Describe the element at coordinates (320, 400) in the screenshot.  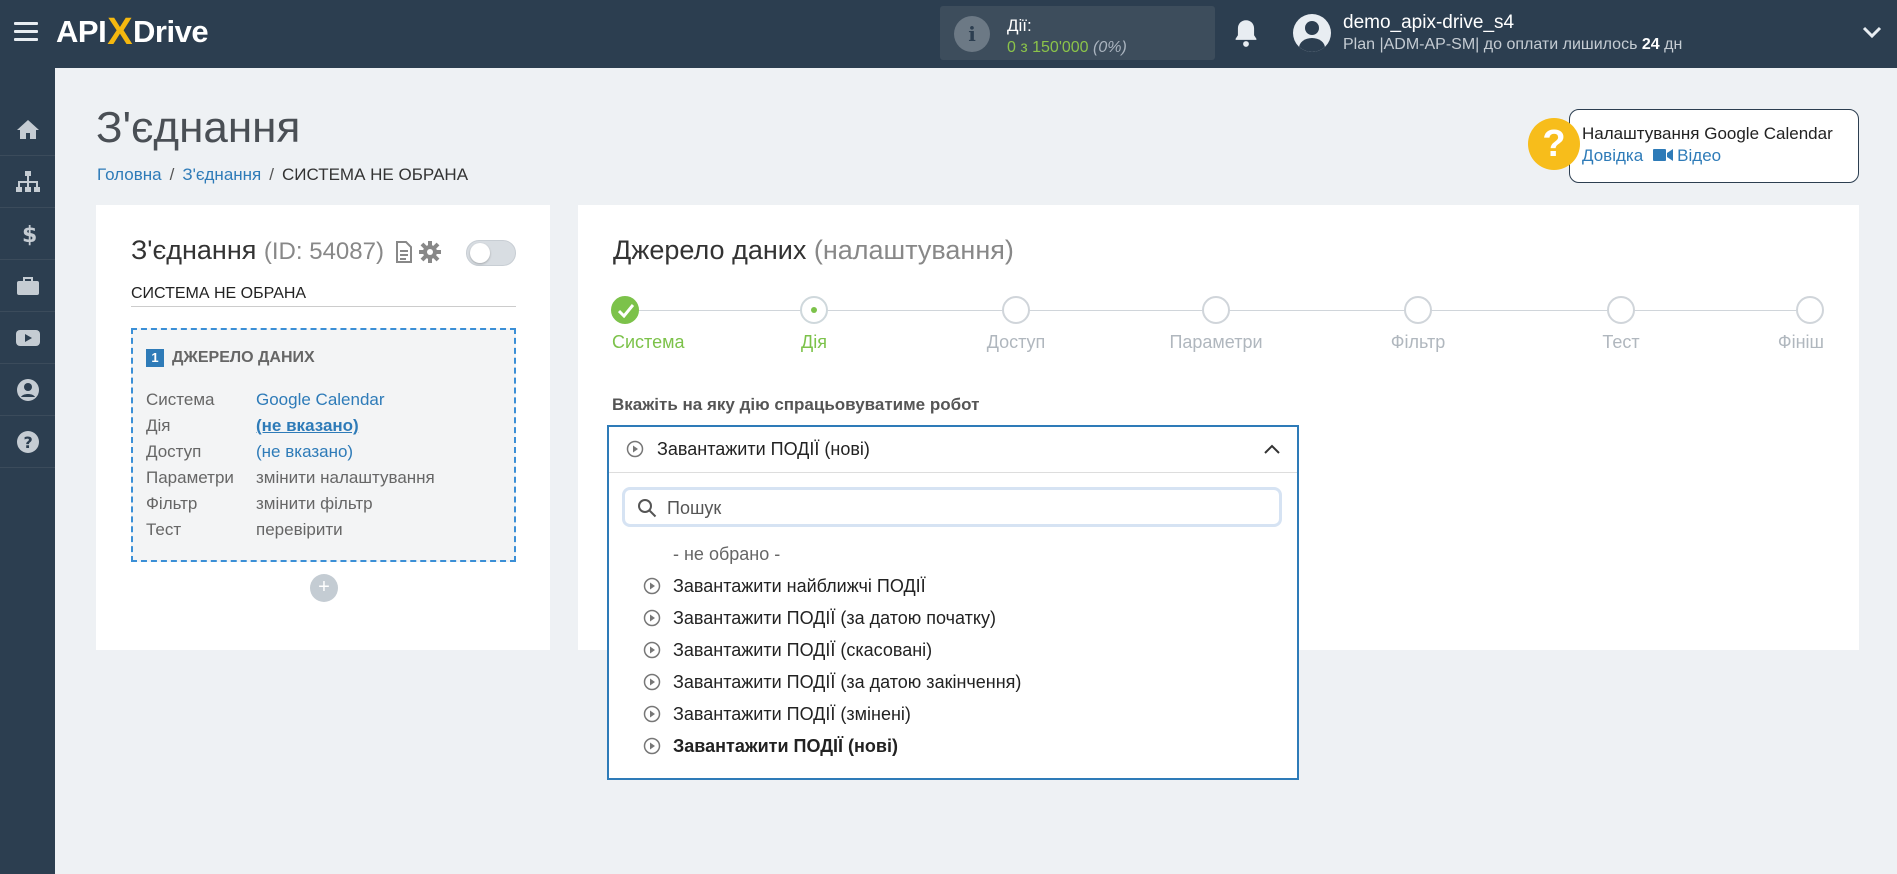
I see `row-value-system: Google Calendar` at that location.